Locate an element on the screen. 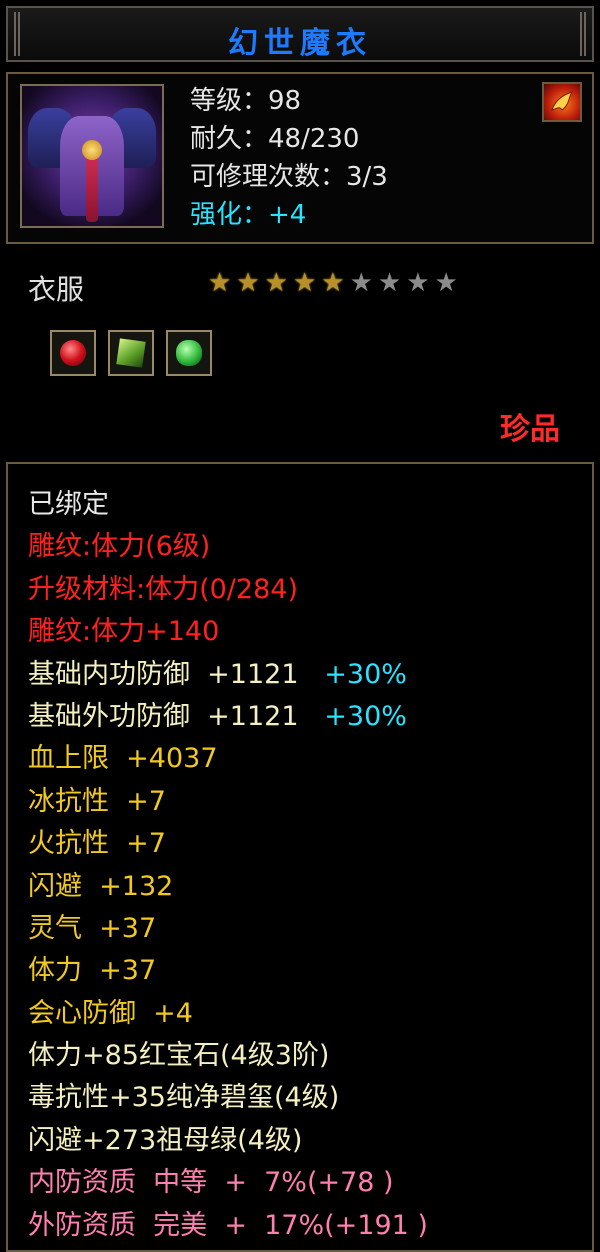 The image size is (600, 1252). item-header-panel: 等级：98 耐久：48/230 可修理次数：3/3 强化：+4 is located at coordinates (300, 158).